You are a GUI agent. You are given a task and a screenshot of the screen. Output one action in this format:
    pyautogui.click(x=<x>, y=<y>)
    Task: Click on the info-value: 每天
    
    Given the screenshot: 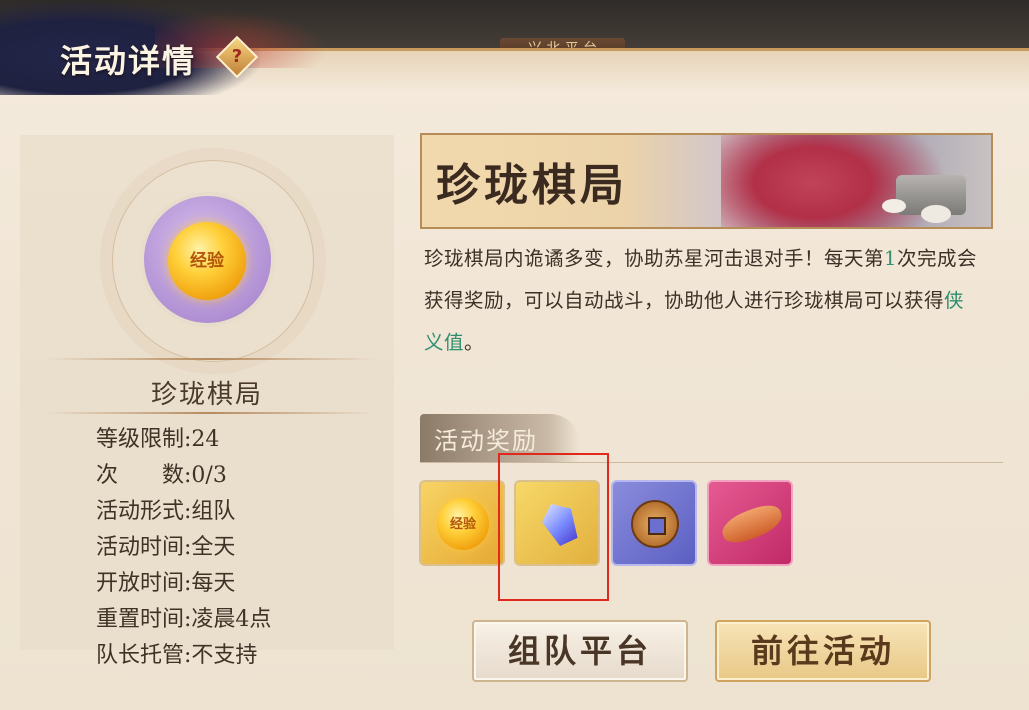 What is the action you would take?
    pyautogui.click(x=213, y=583)
    